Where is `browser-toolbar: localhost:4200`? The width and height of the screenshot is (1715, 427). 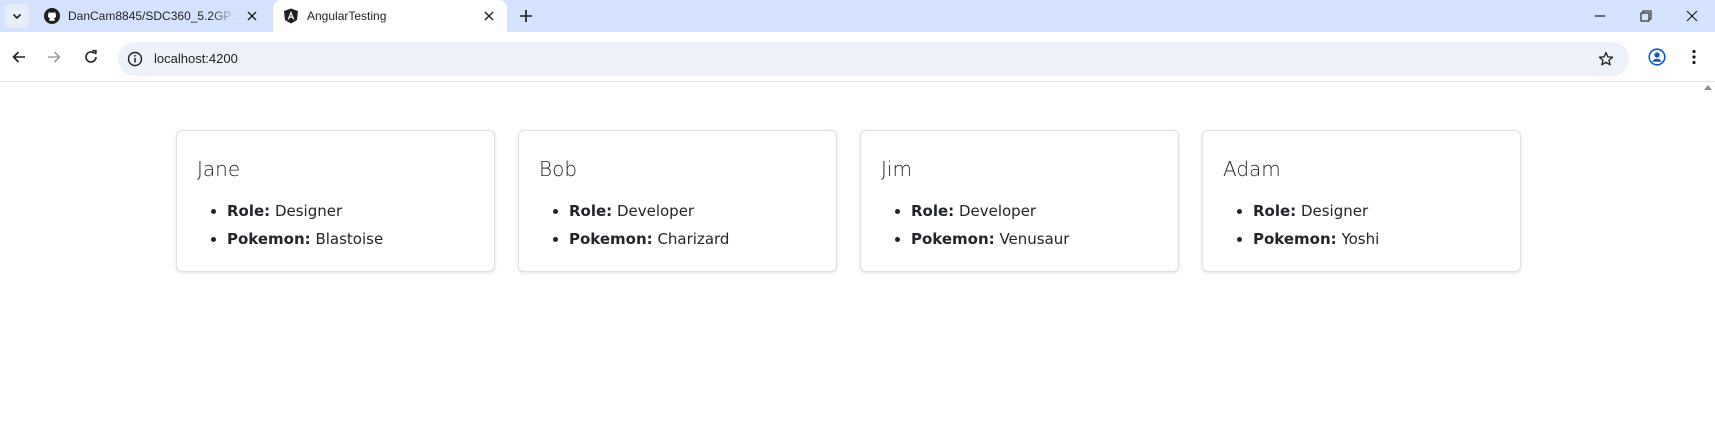 browser-toolbar: localhost:4200 is located at coordinates (857, 57).